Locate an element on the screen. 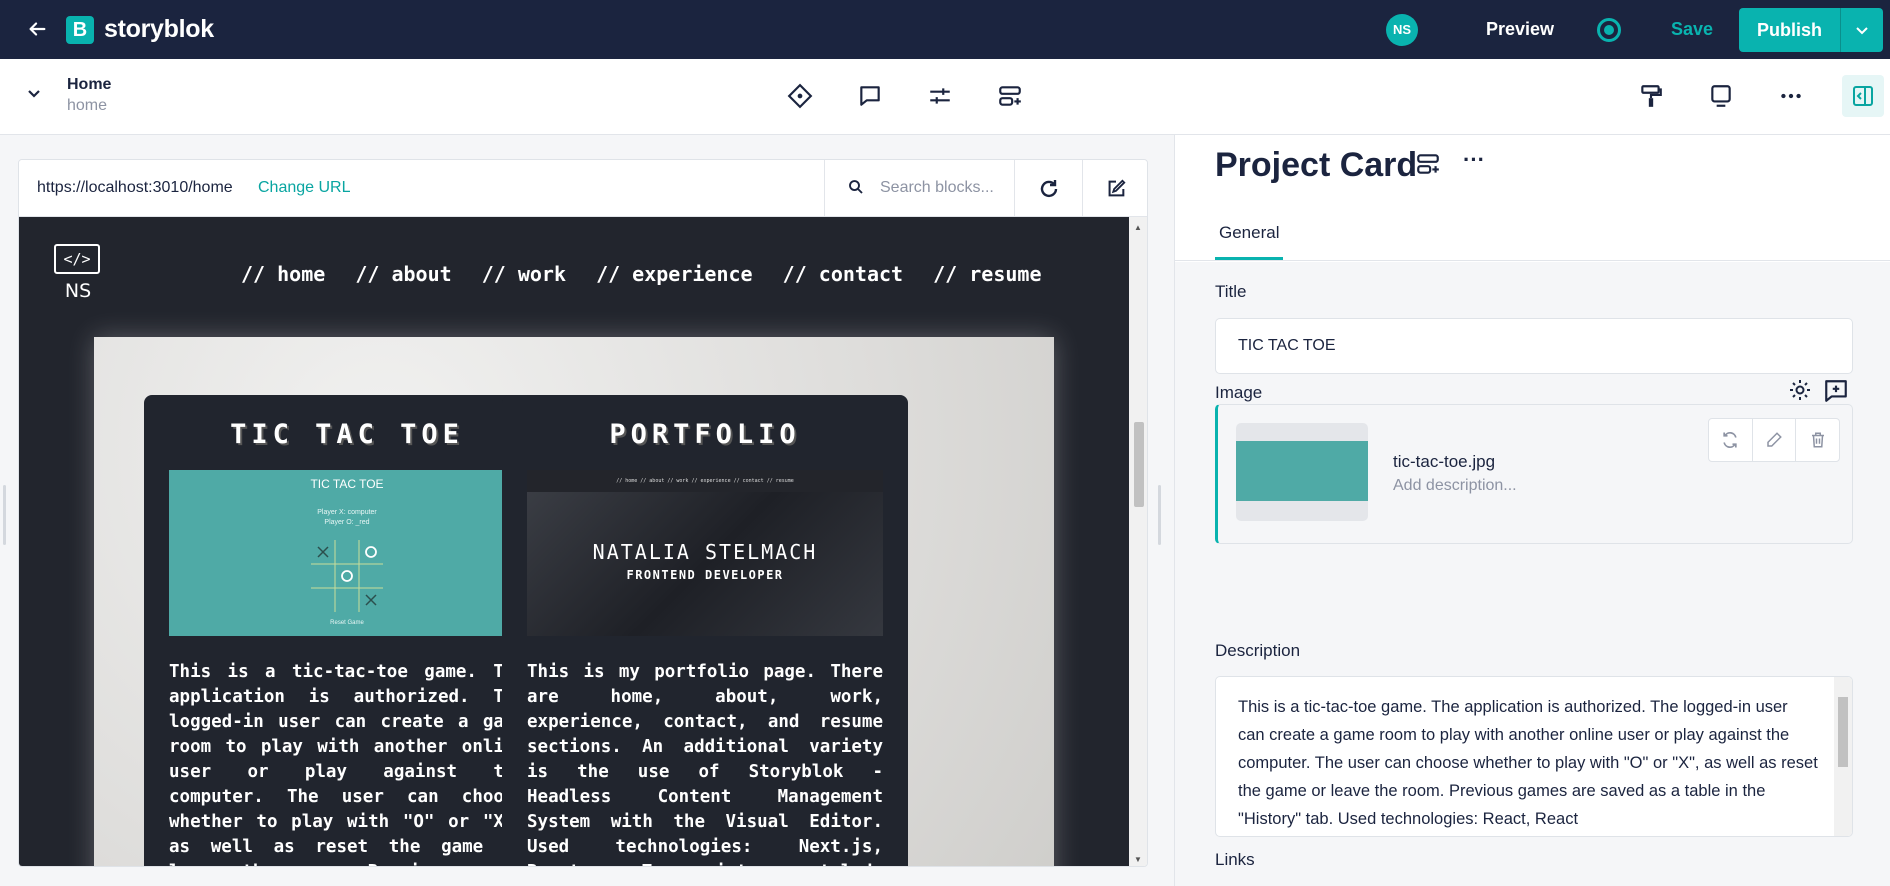 The height and width of the screenshot is (886, 1890). image-asset-thumbnail is located at coordinates (1302, 472).